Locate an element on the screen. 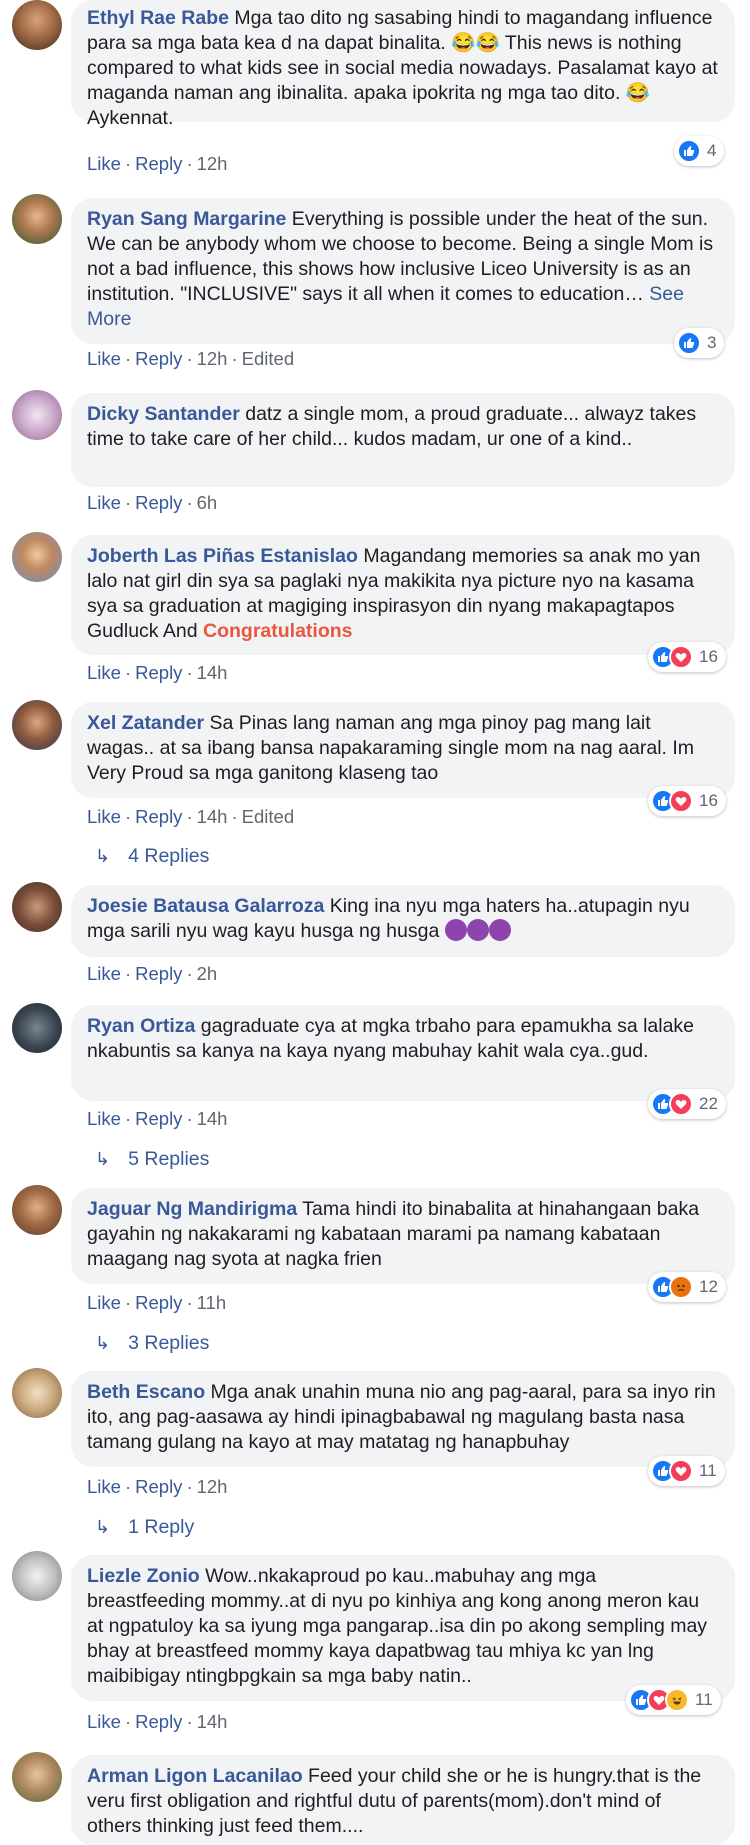 Image resolution: width=750 pixels, height=1845 pixels. reaction-summary: 4 is located at coordinates (699, 151).